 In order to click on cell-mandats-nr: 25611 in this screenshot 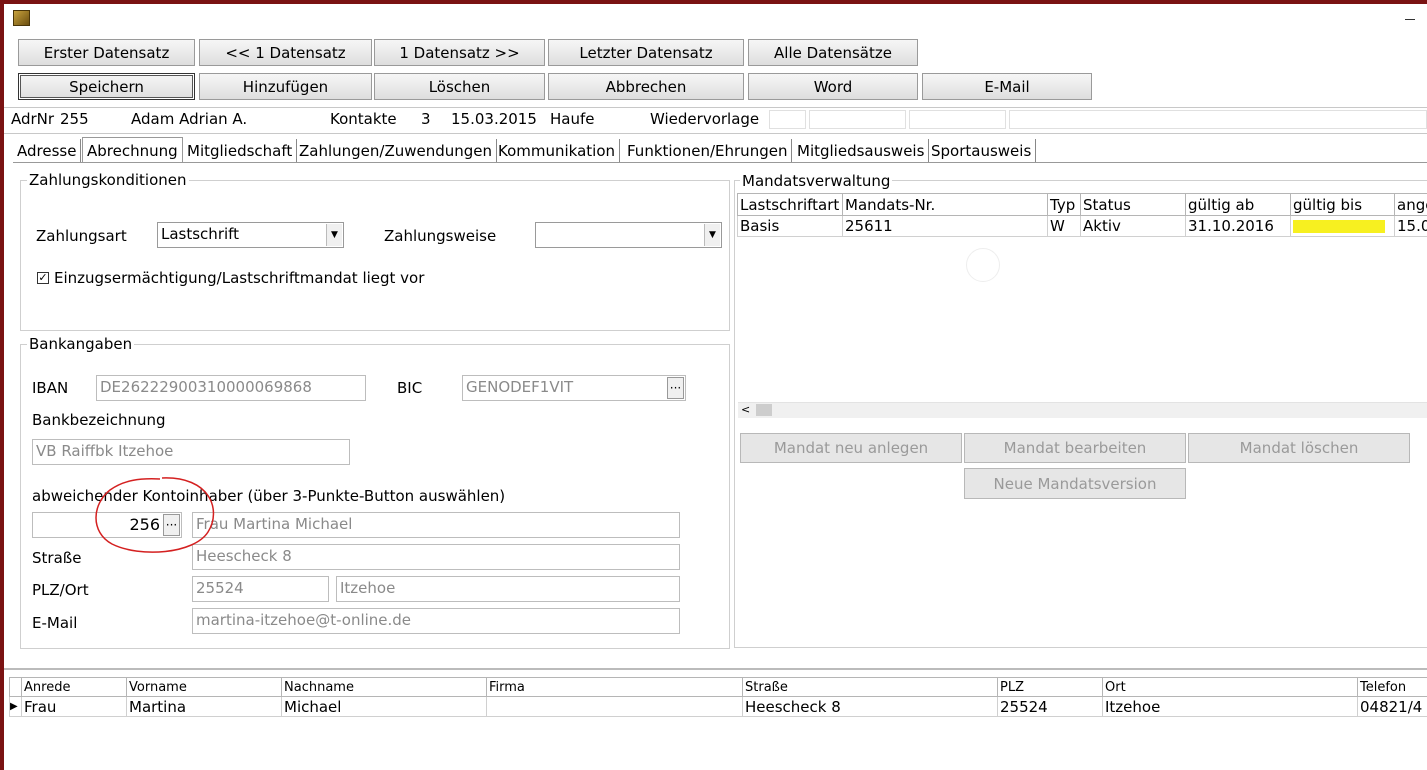, I will do `click(945, 226)`.